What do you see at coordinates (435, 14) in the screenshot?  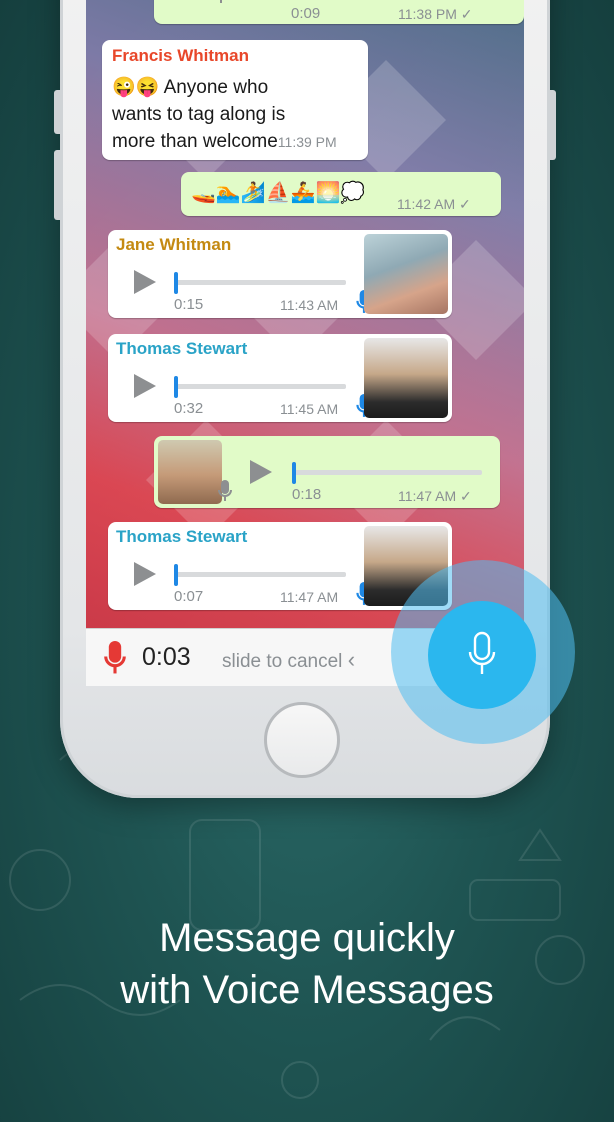 I see `message-time: 11:38 PM ✓` at bounding box center [435, 14].